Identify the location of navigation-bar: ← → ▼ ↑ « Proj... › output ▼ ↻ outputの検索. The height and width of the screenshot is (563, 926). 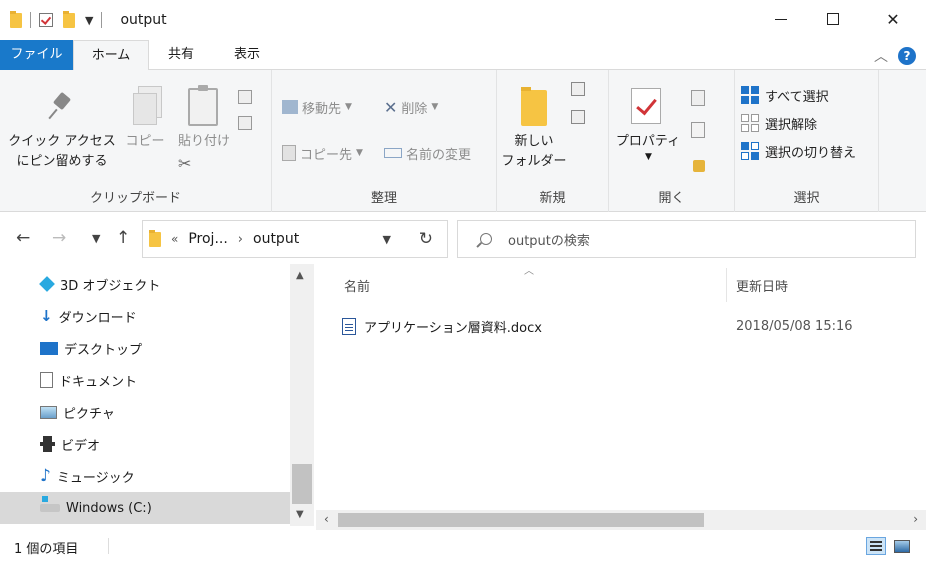
(463, 240).